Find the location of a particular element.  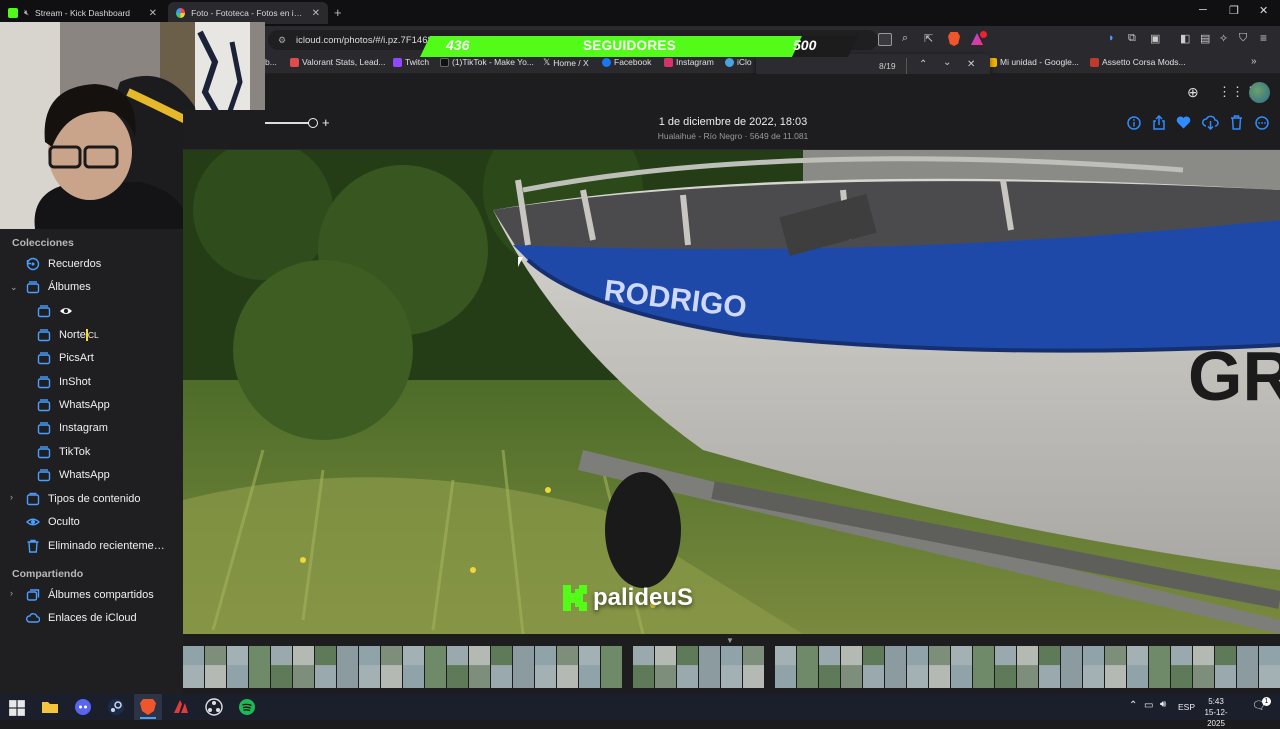

zoom-icon: ⌕ is located at coordinates (905, 38).